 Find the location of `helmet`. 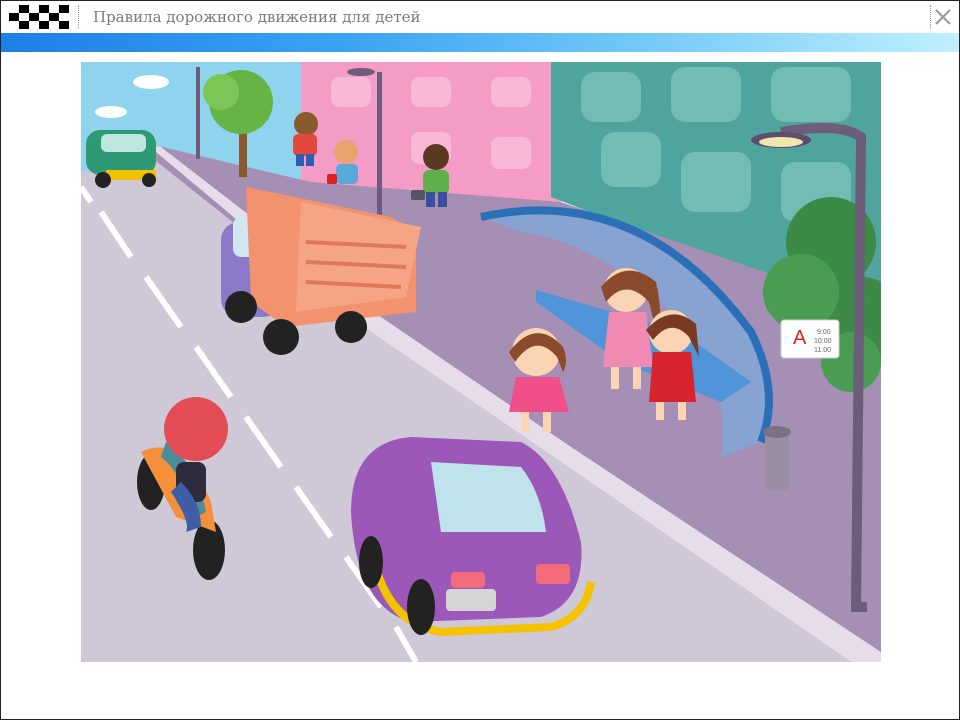

helmet is located at coordinates (196, 429).